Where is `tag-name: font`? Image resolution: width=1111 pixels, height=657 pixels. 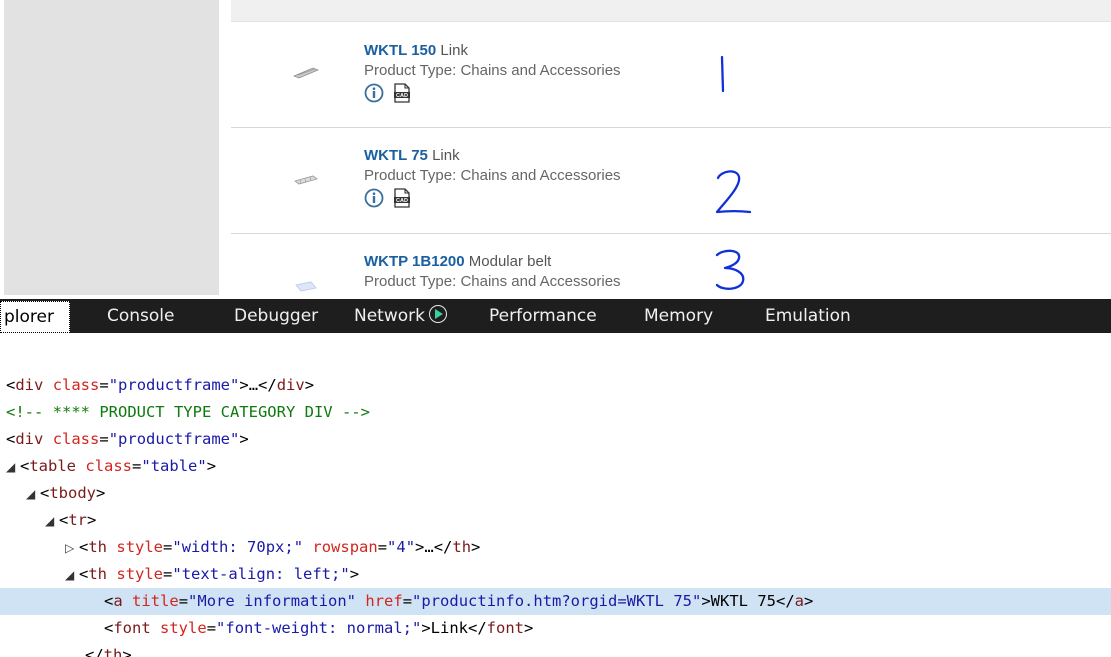
tag-name: font is located at coordinates (132, 628).